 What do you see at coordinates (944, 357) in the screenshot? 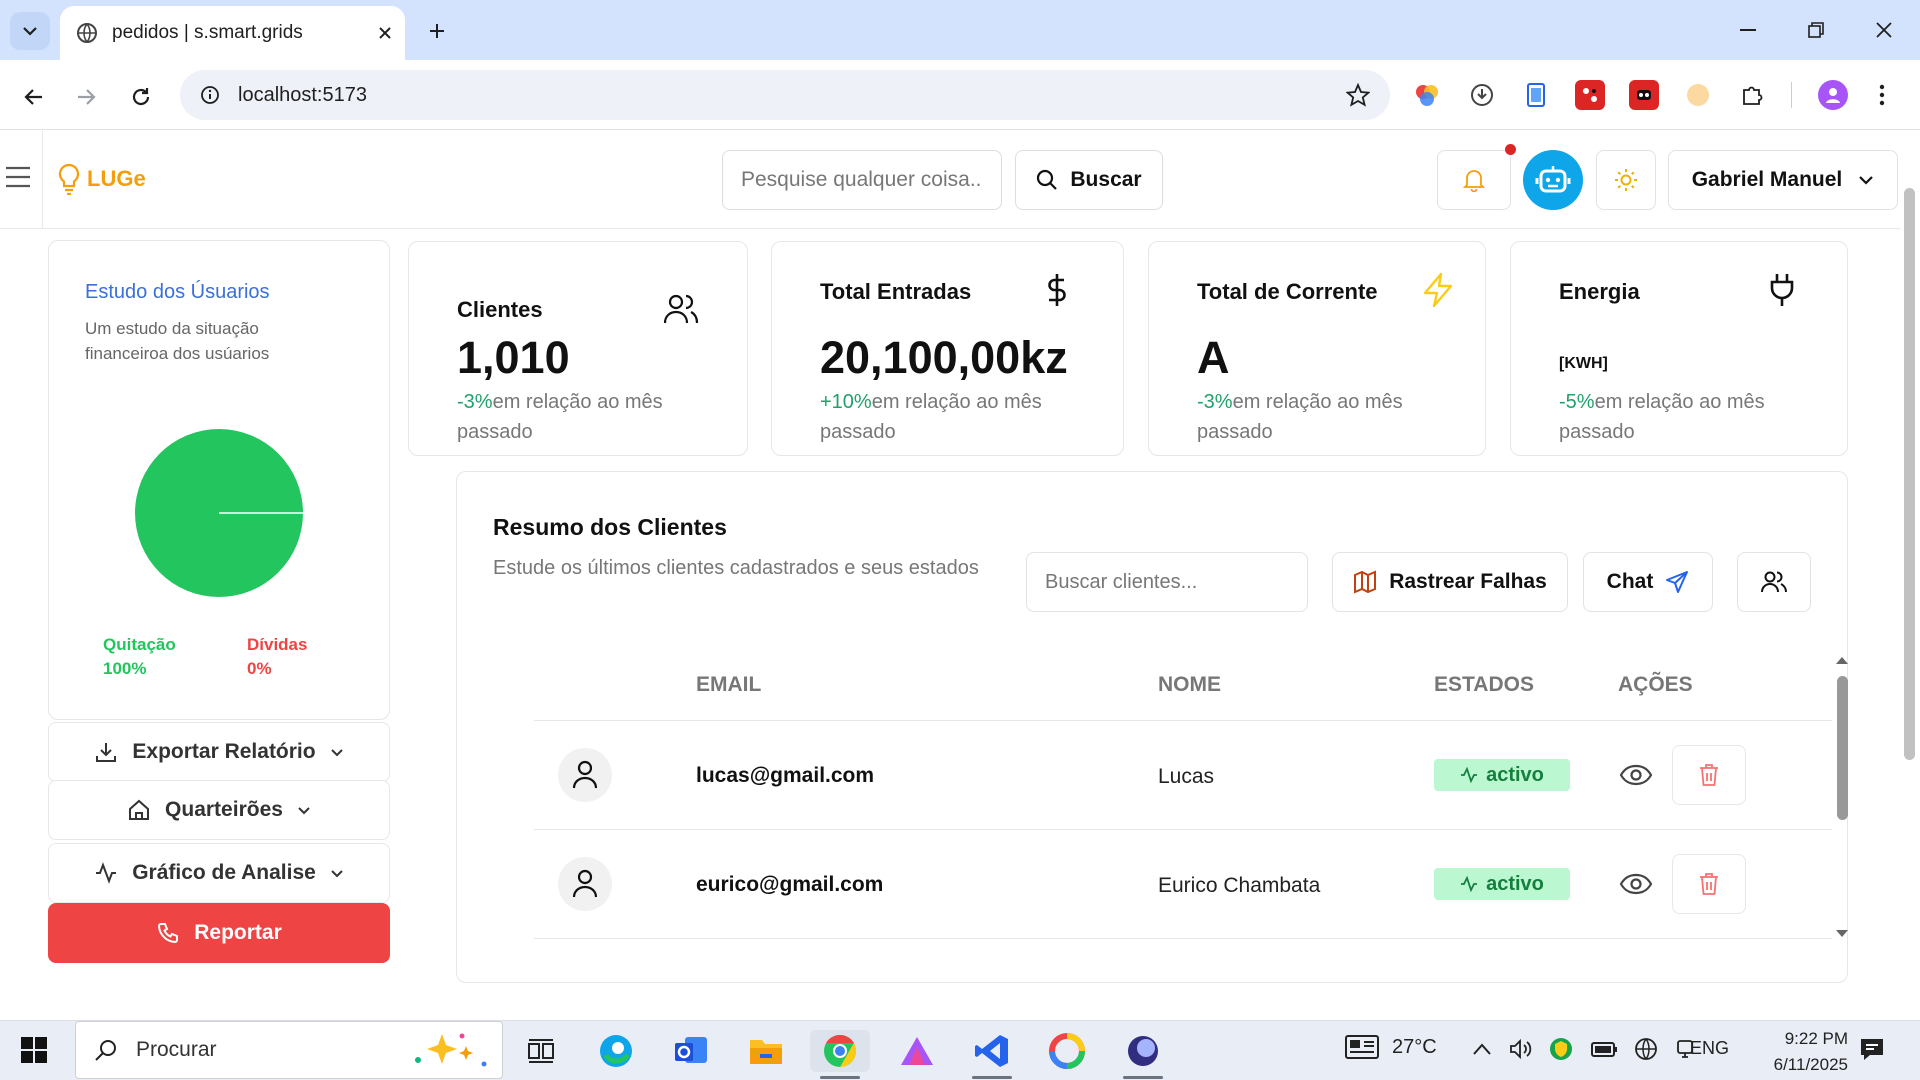
I see `stat-value: 20,100,00kz` at bounding box center [944, 357].